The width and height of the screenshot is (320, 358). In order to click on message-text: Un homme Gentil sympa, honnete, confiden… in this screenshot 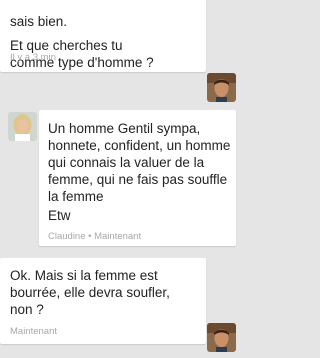, I will do `click(139, 162)`.